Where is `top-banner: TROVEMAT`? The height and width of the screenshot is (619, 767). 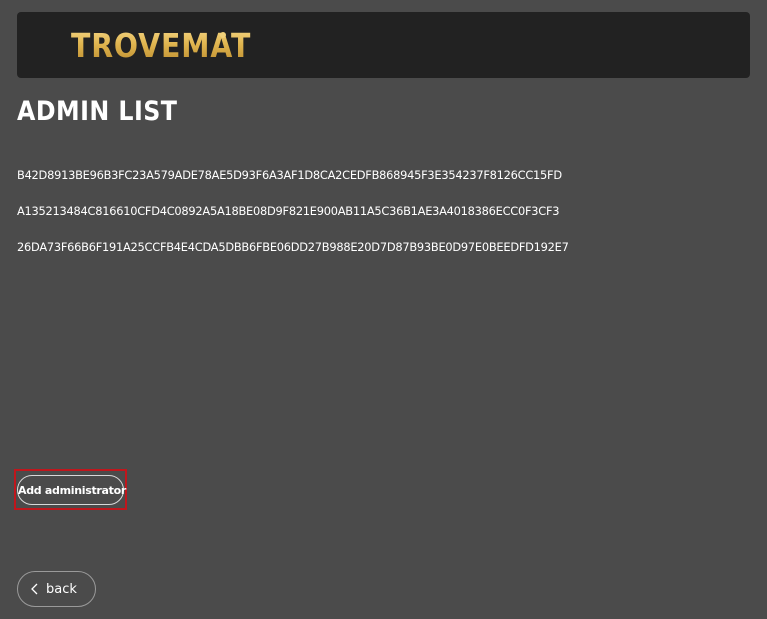 top-banner: TROVEMAT is located at coordinates (383, 45).